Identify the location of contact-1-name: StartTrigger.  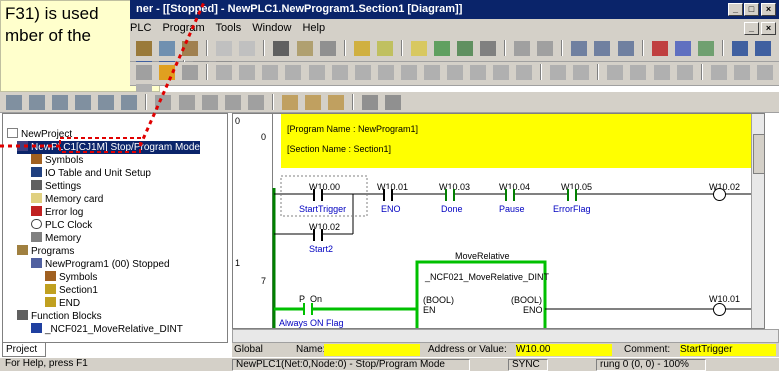
(323, 209).